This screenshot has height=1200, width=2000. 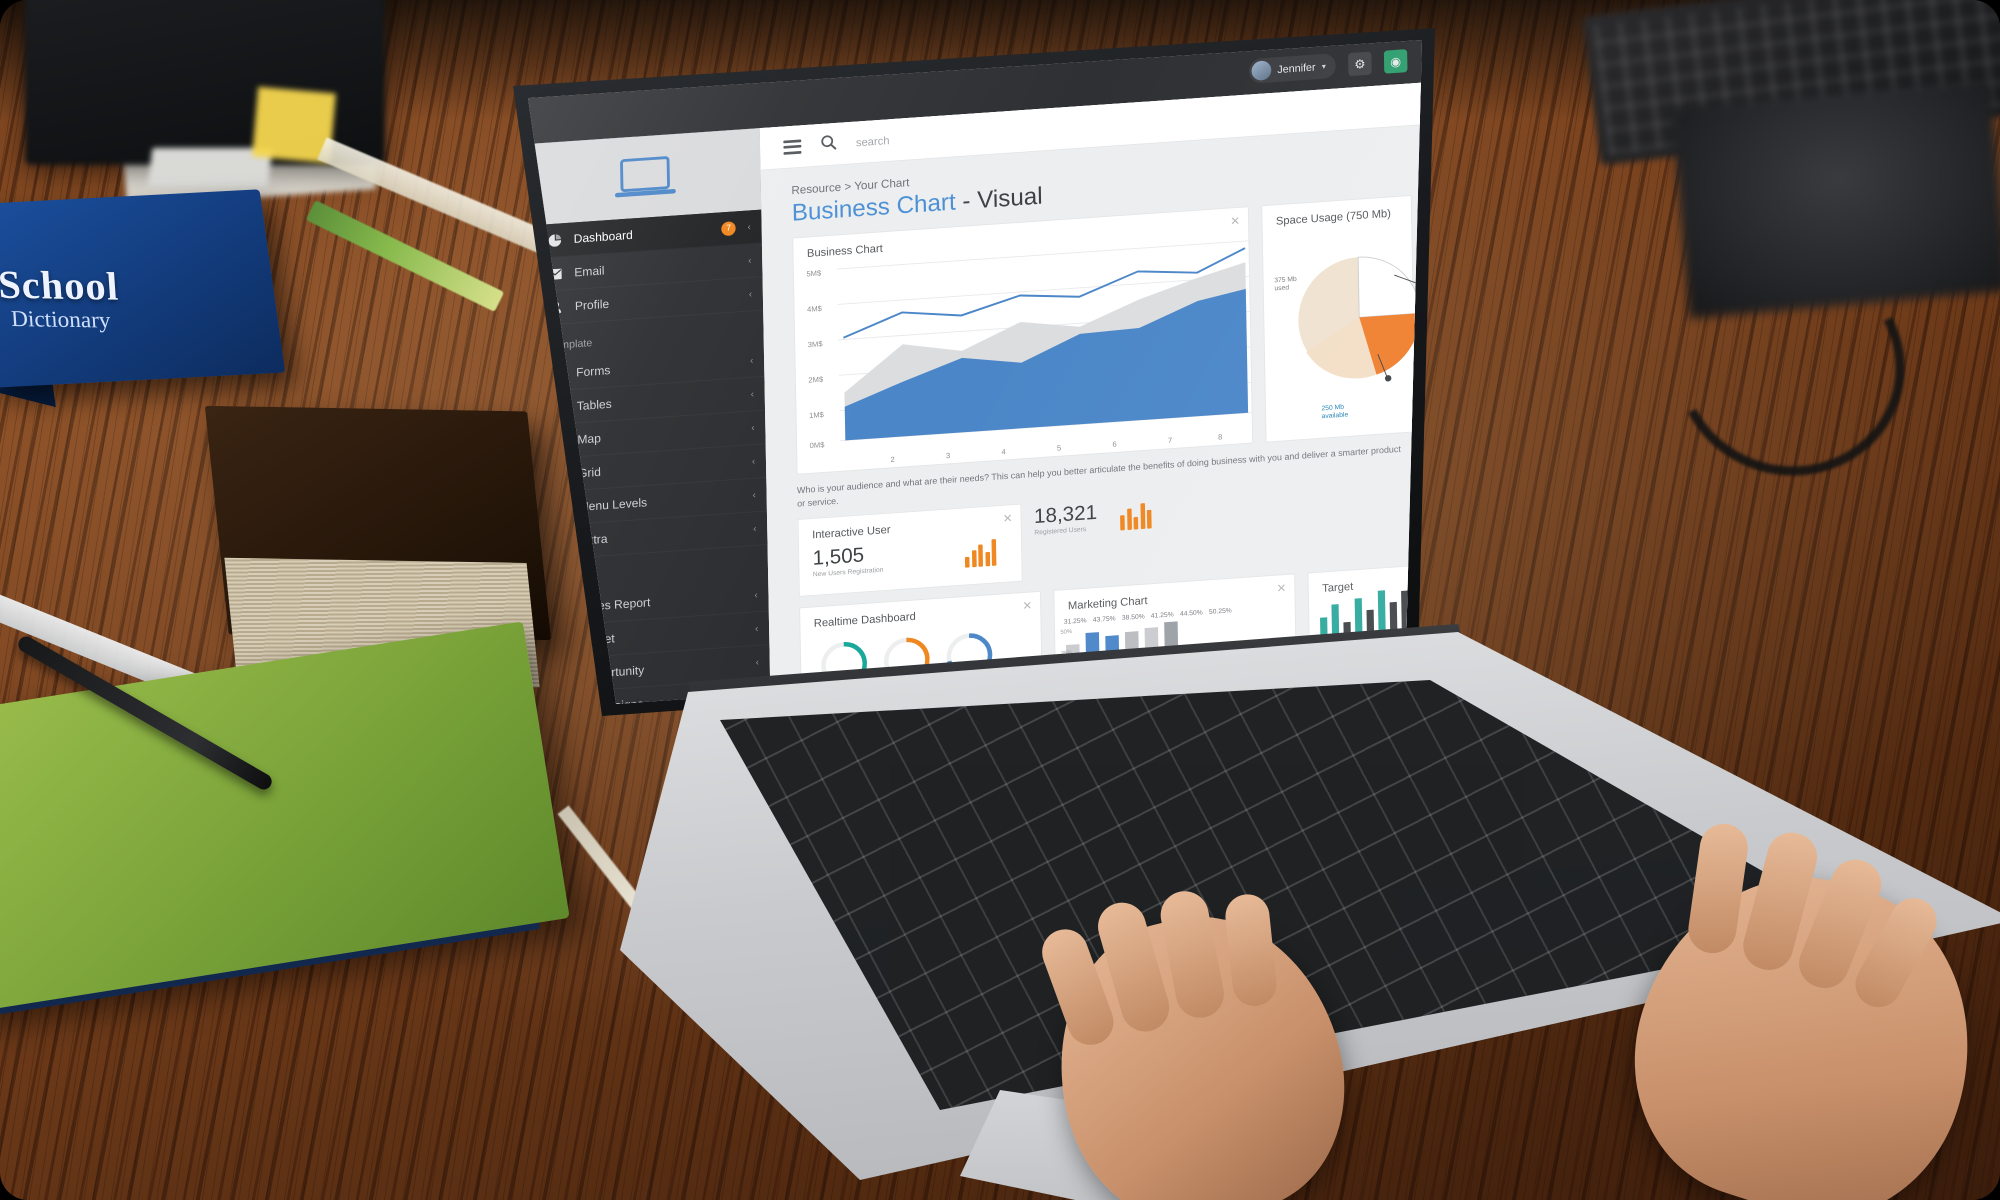 I want to click on x-tick-6: 8, so click(x=1220, y=437).